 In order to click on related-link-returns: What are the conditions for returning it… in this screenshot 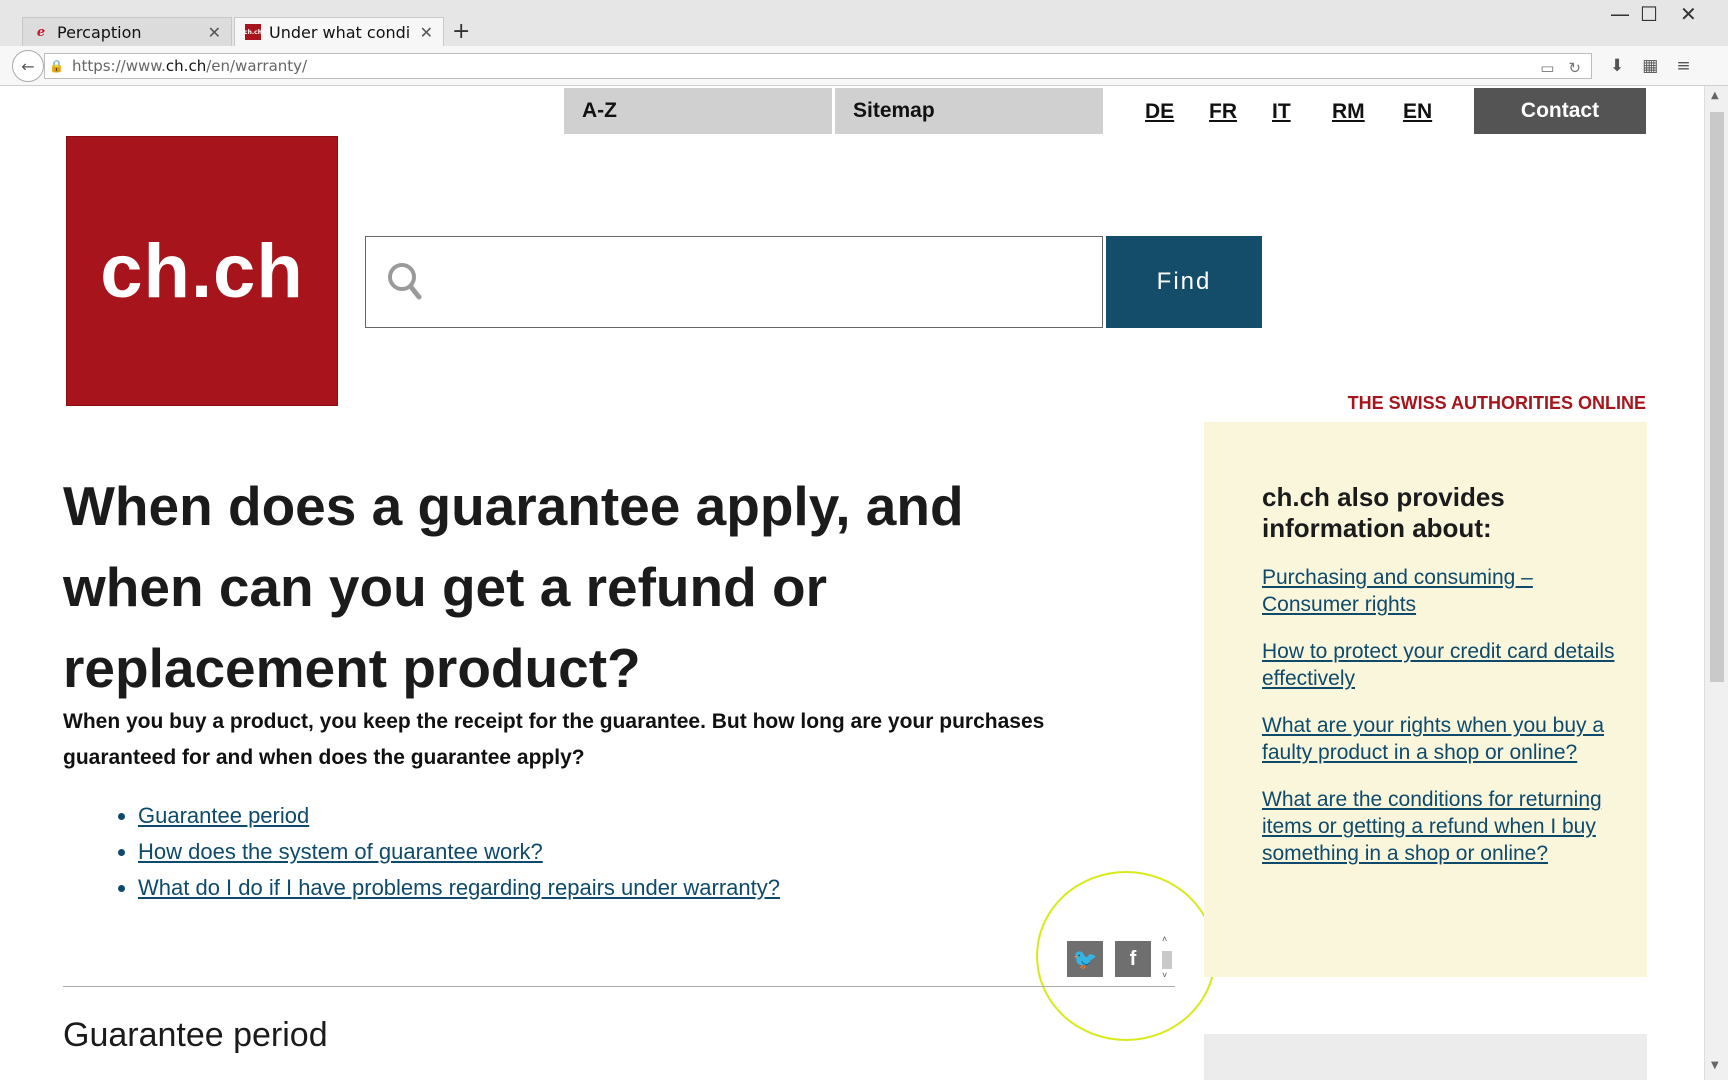, I will do `click(1432, 826)`.